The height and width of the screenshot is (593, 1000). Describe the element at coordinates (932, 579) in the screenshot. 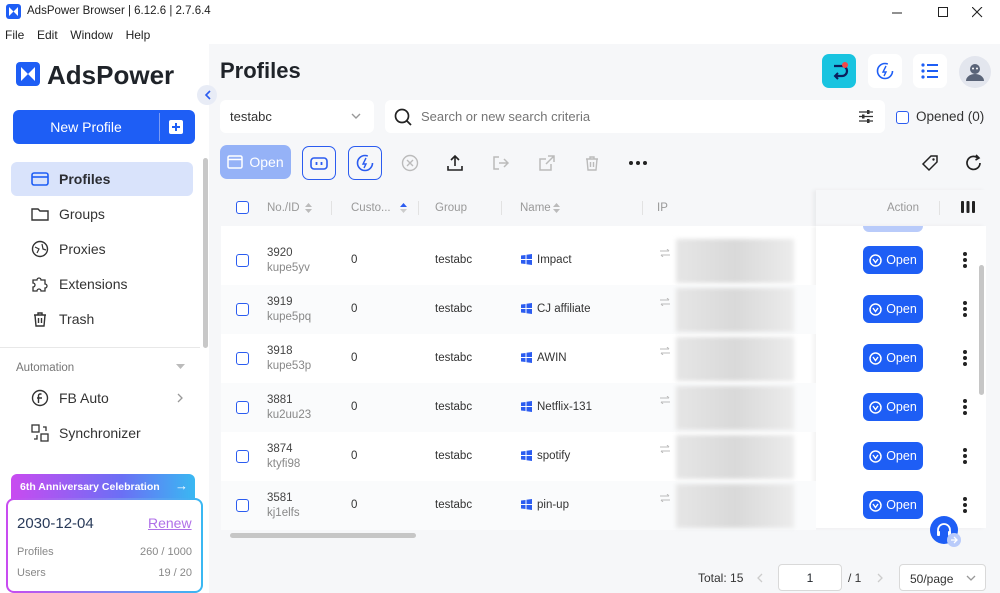

I see `page-size-value: 50/page` at that location.